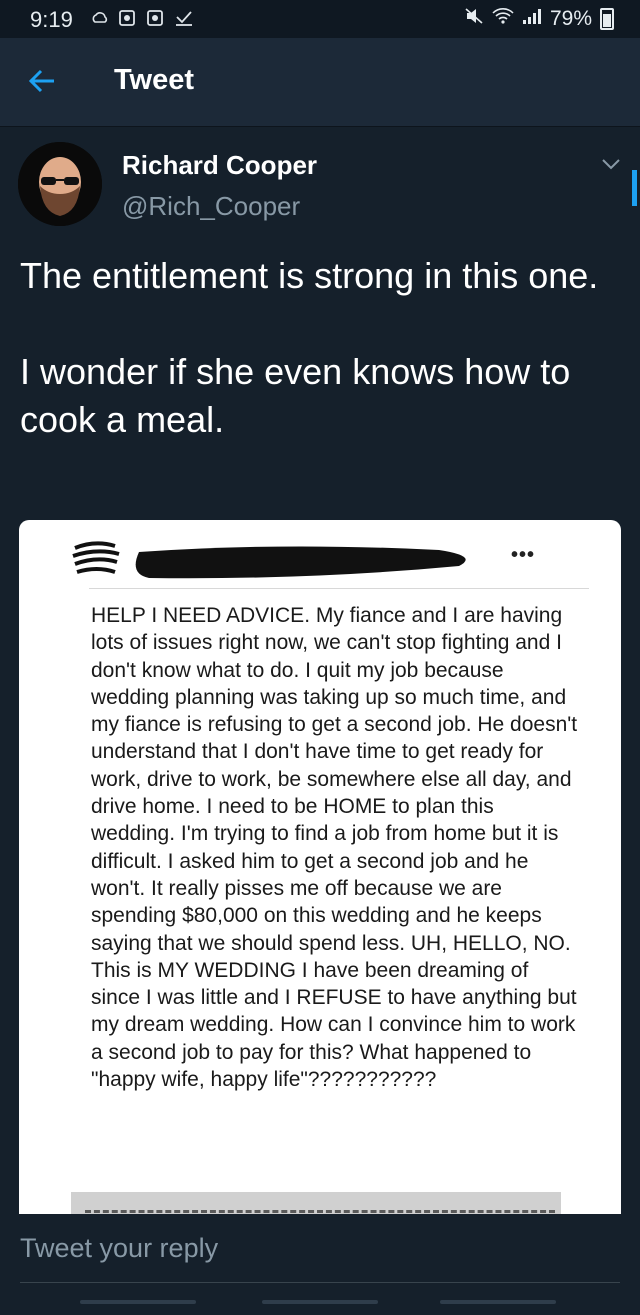 This screenshot has height=1315, width=640. Describe the element at coordinates (184, 18) in the screenshot. I see `download-check-icon` at that location.